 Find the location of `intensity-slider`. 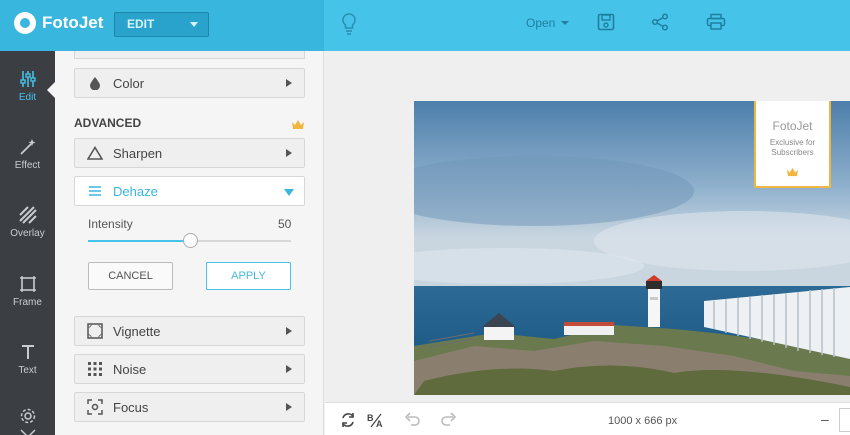

intensity-slider is located at coordinates (189, 240).